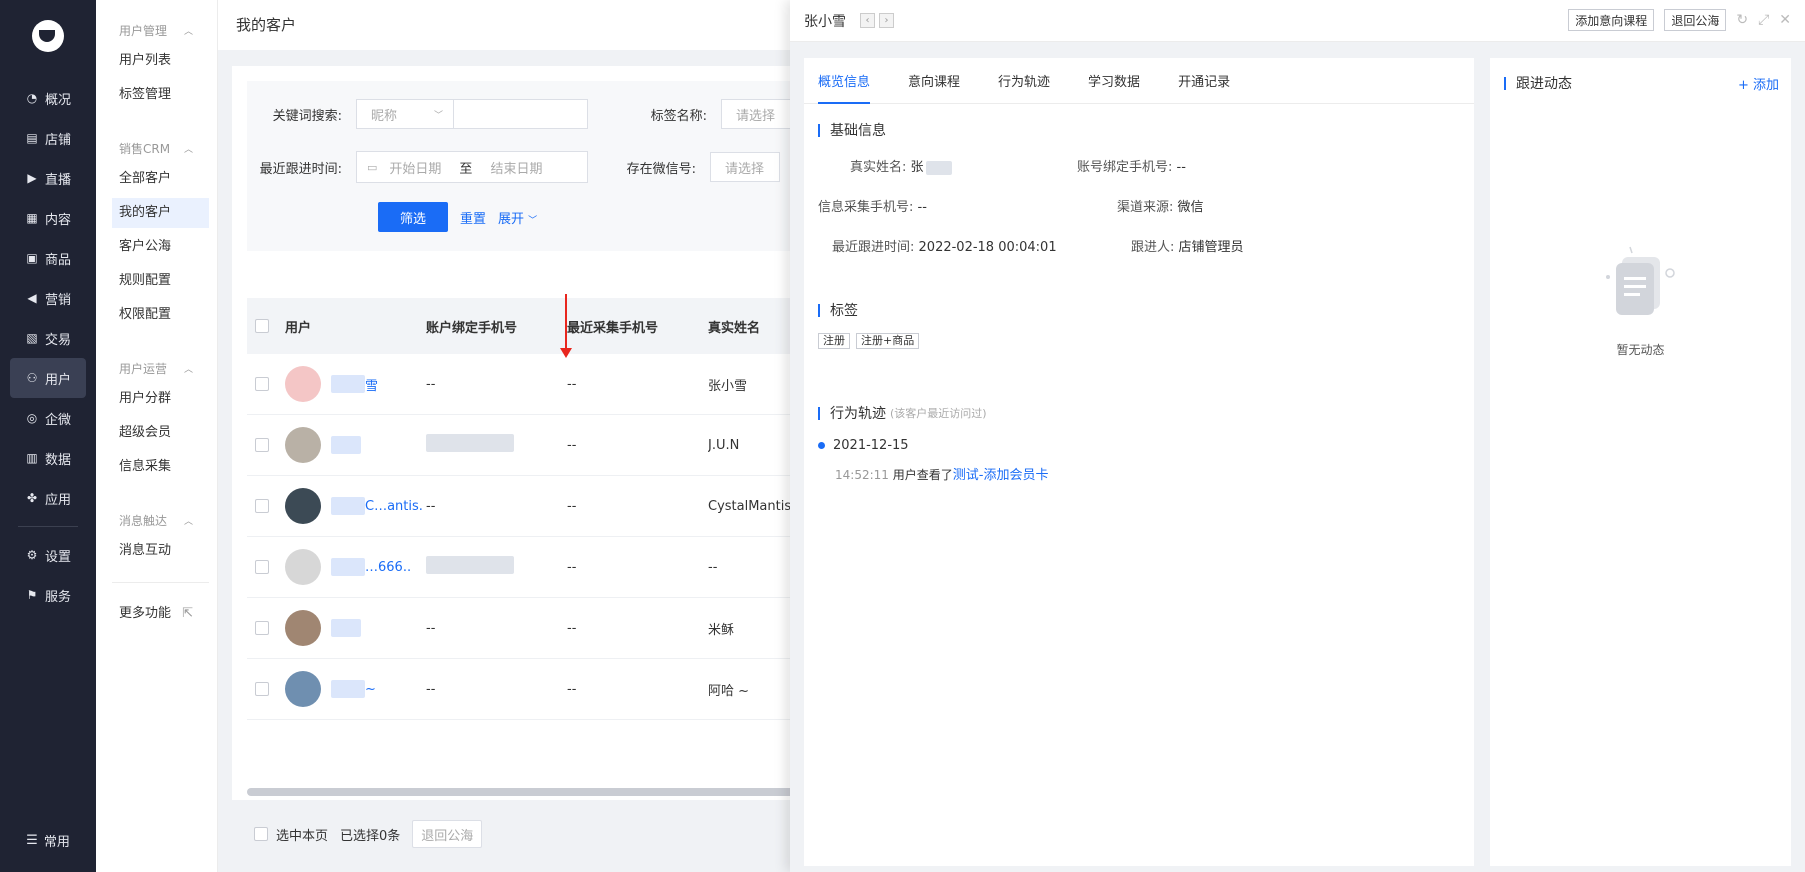 This screenshot has width=1805, height=872. Describe the element at coordinates (1611, 20) in the screenshot. I see `add-course-button: 添加意向课程` at that location.